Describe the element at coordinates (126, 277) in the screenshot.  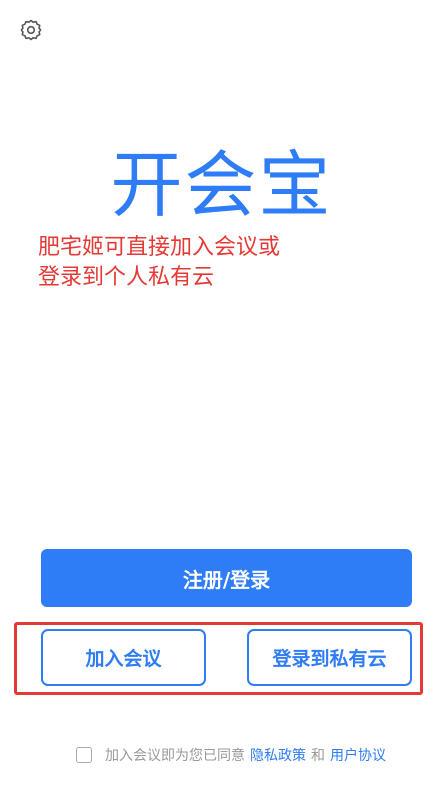
I see `annotation-line-2: 登录到个人私有云` at that location.